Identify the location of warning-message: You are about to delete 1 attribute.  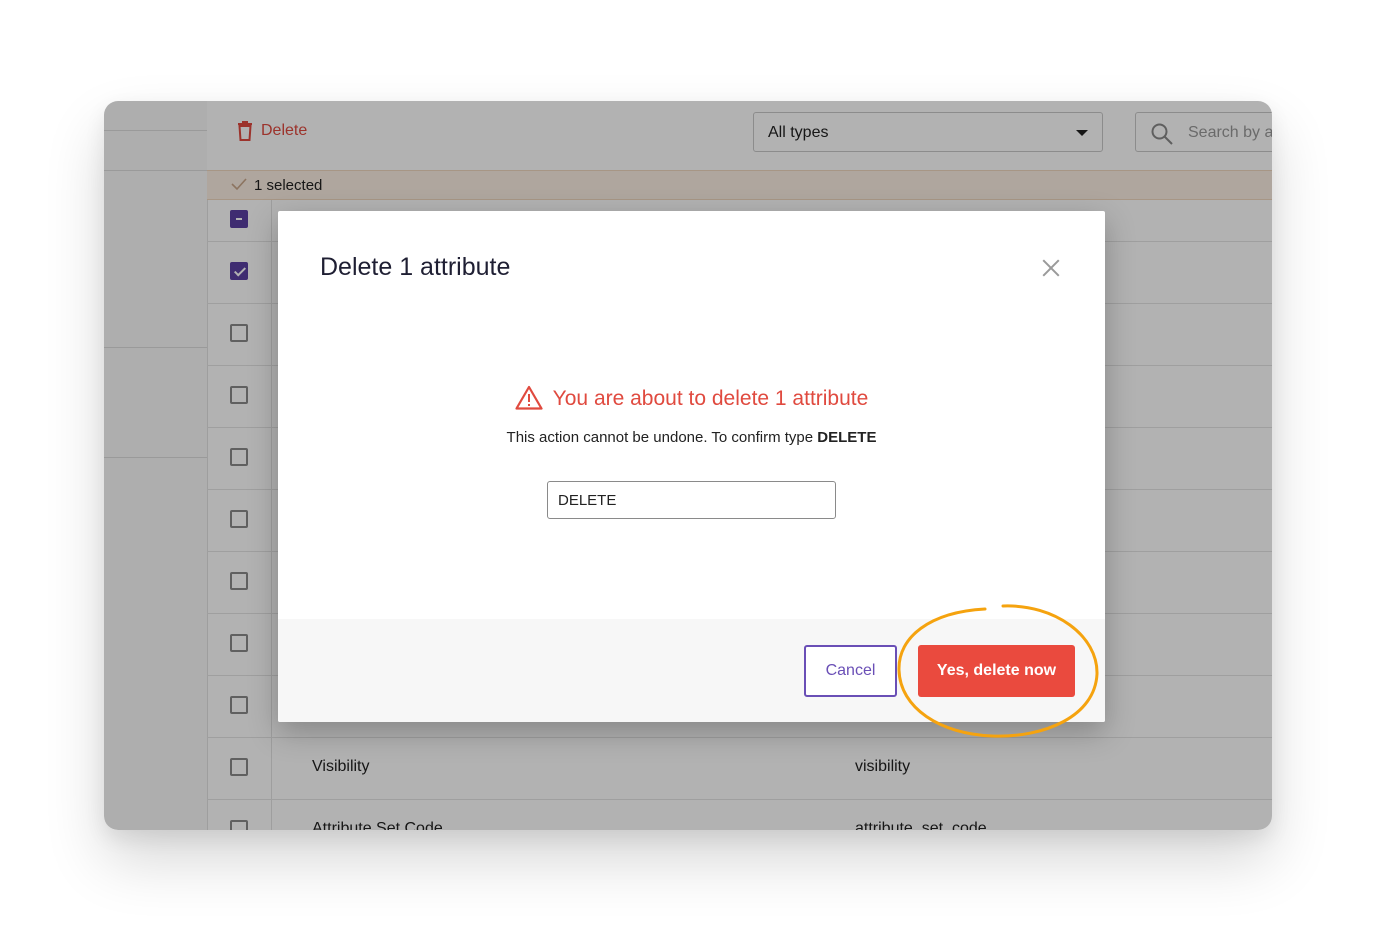
(691, 398).